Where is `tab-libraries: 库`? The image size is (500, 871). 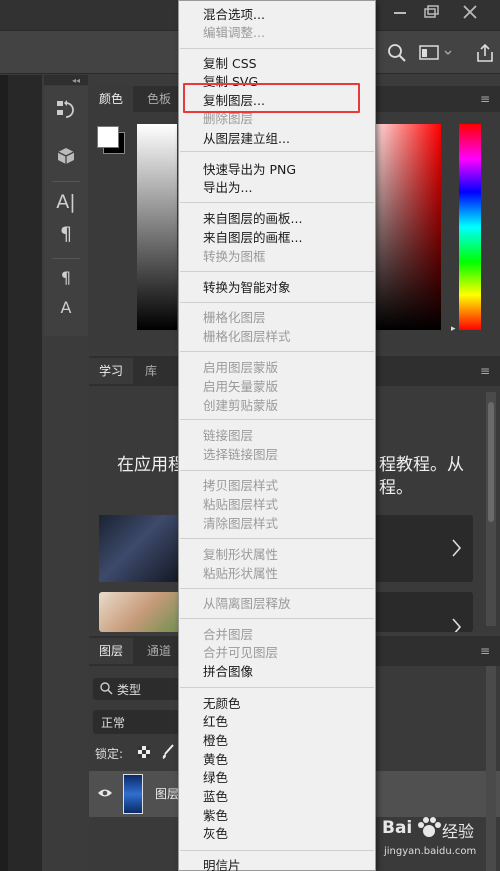
tab-libraries: 库 is located at coordinates (151, 371).